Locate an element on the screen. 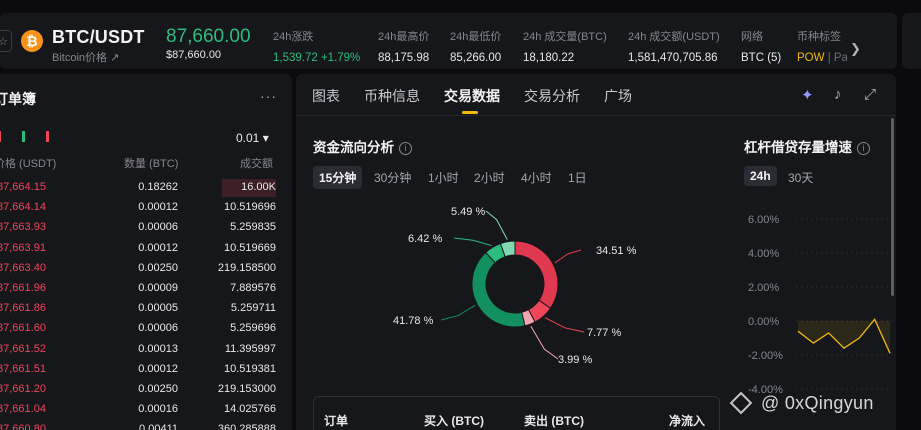 The width and height of the screenshot is (921, 430). ticker-right-edge is located at coordinates (911, 41).